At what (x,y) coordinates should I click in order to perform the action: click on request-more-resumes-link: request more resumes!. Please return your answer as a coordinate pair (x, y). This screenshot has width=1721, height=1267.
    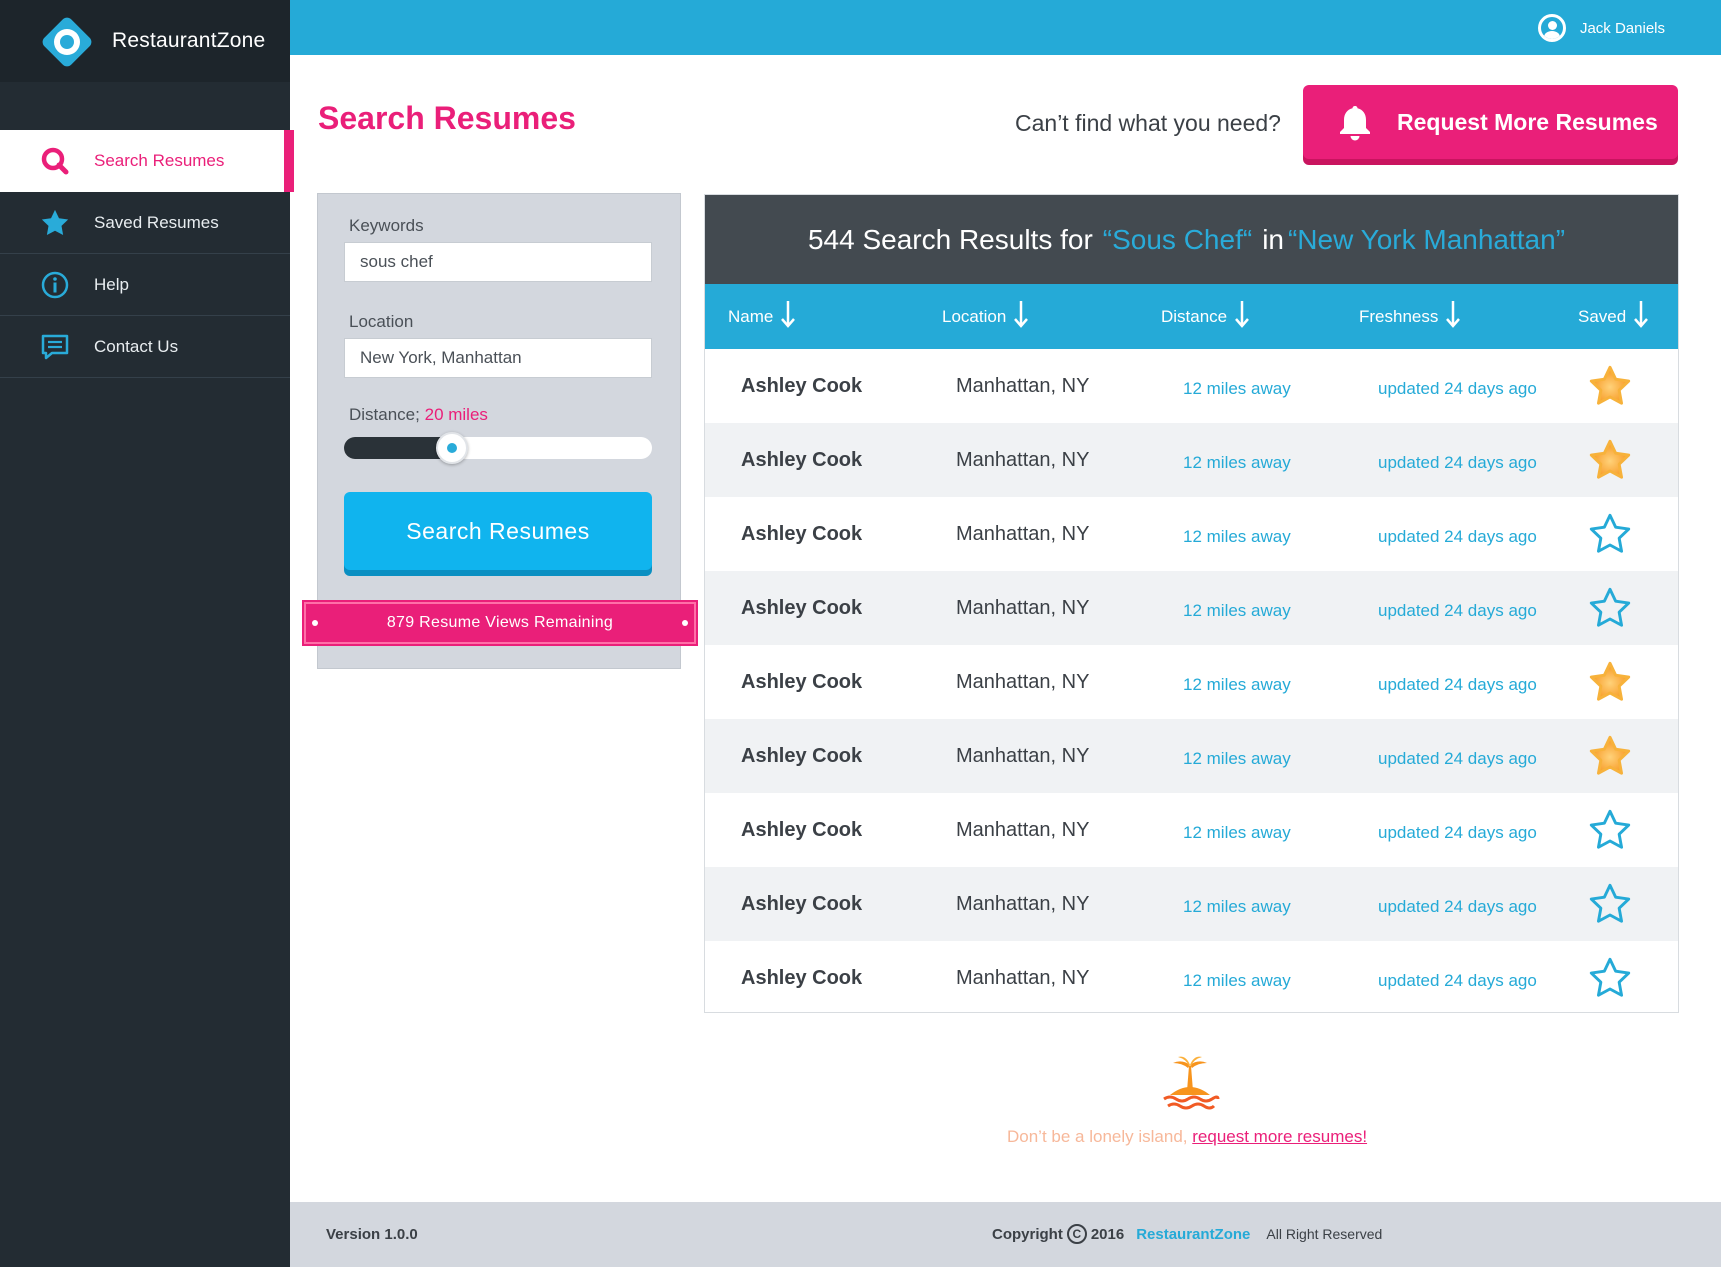
    Looking at the image, I should click on (1279, 1136).